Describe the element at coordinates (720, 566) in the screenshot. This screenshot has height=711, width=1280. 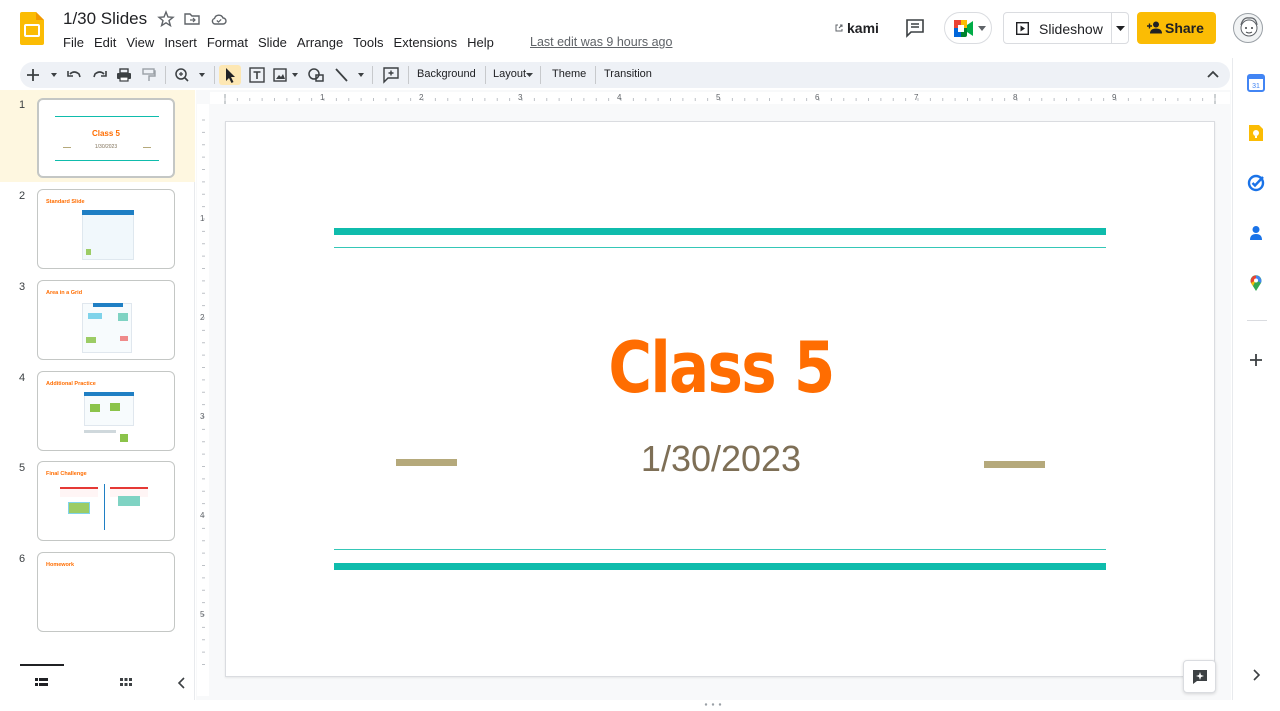
I see `bottom-accent-bar` at that location.